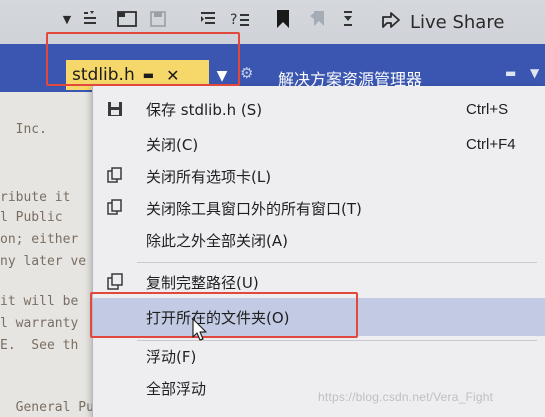 The height and width of the screenshot is (417, 545). I want to click on menu-item-close-all-but-tool-windows: 关闭除工具窗口外的所有窗口(T), so click(319, 208).